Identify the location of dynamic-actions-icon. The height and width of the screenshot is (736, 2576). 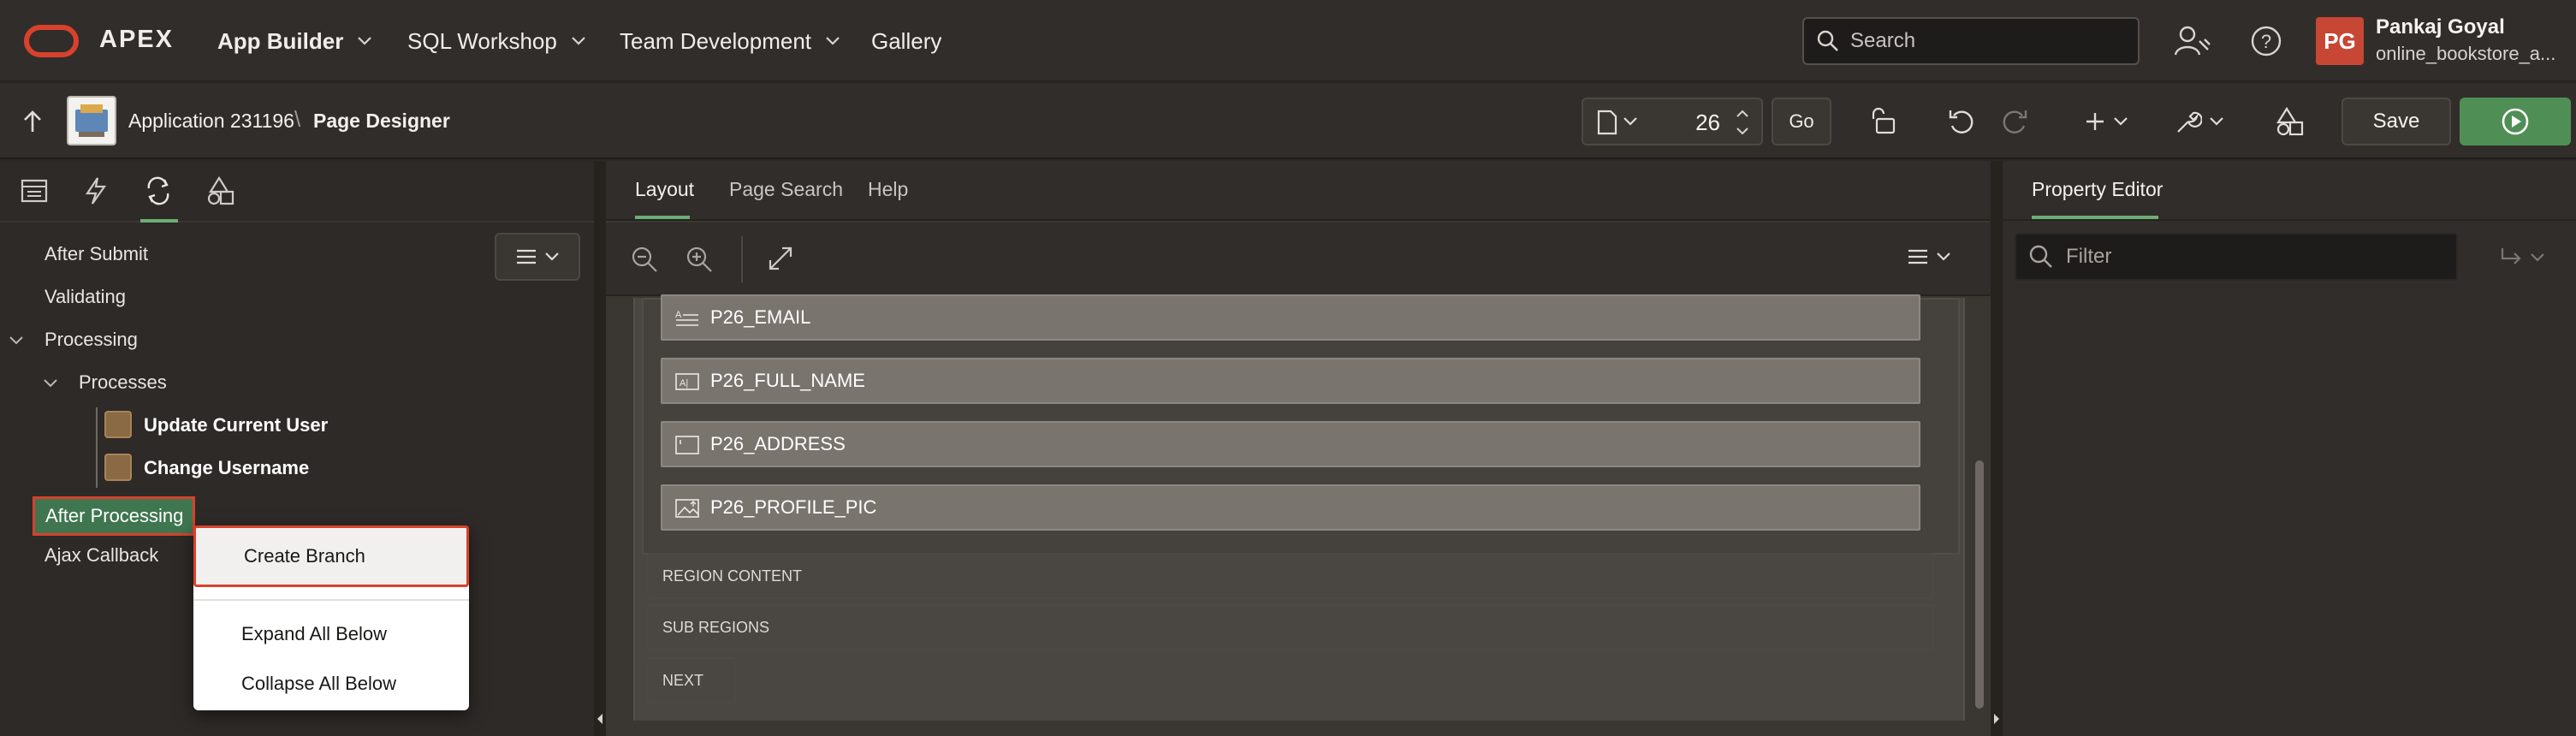
(96, 190).